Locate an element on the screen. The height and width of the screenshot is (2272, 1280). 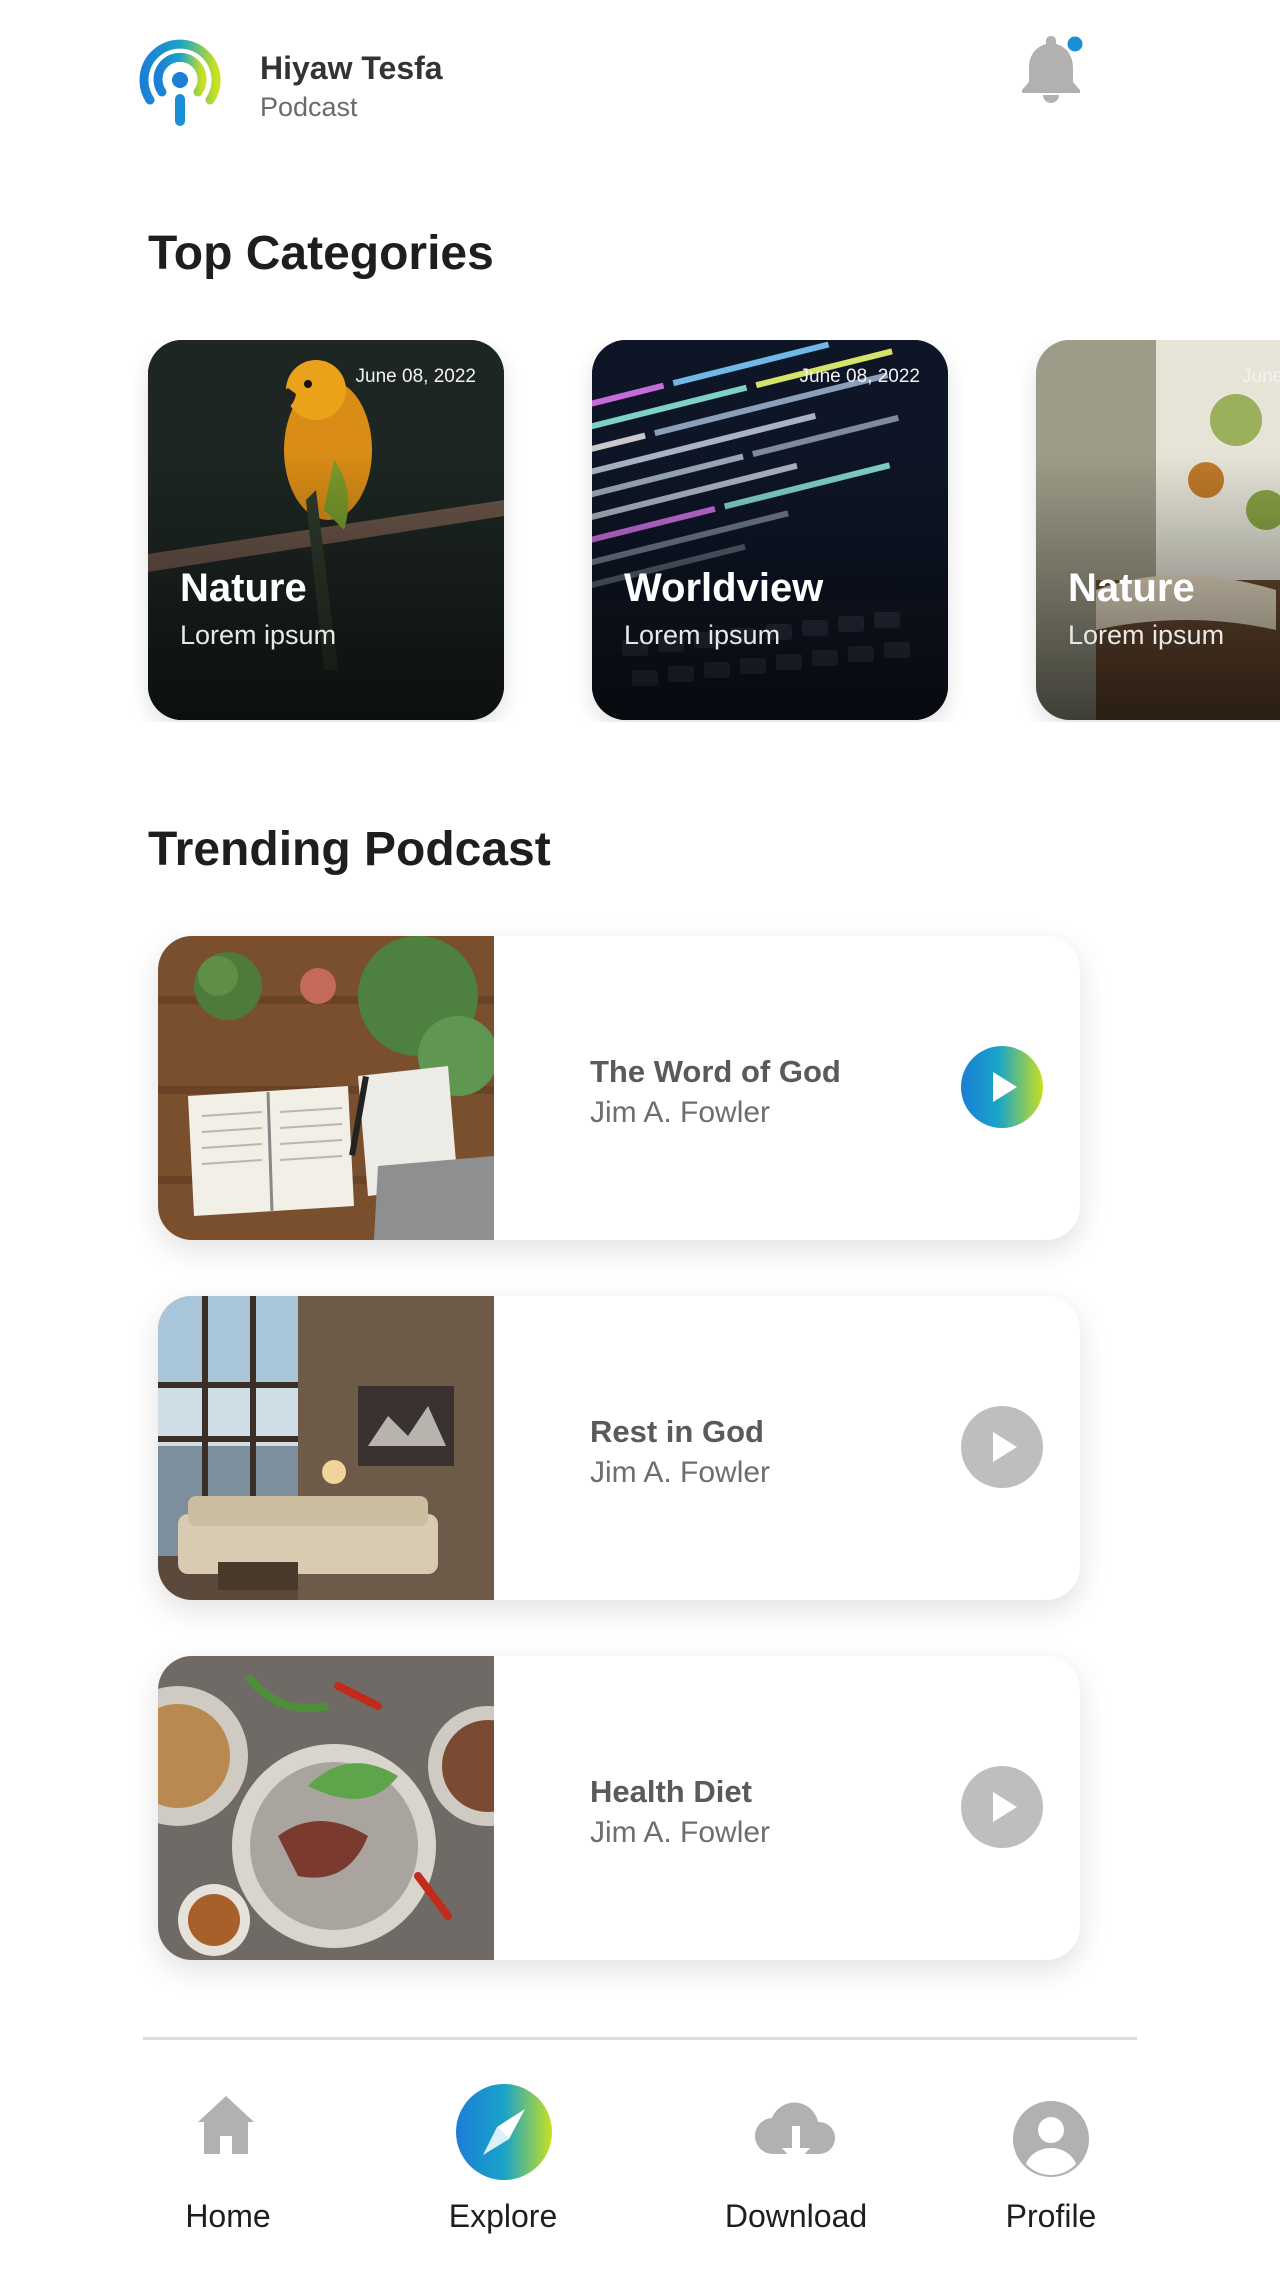
bottom-nav-divider is located at coordinates (640, 2038).